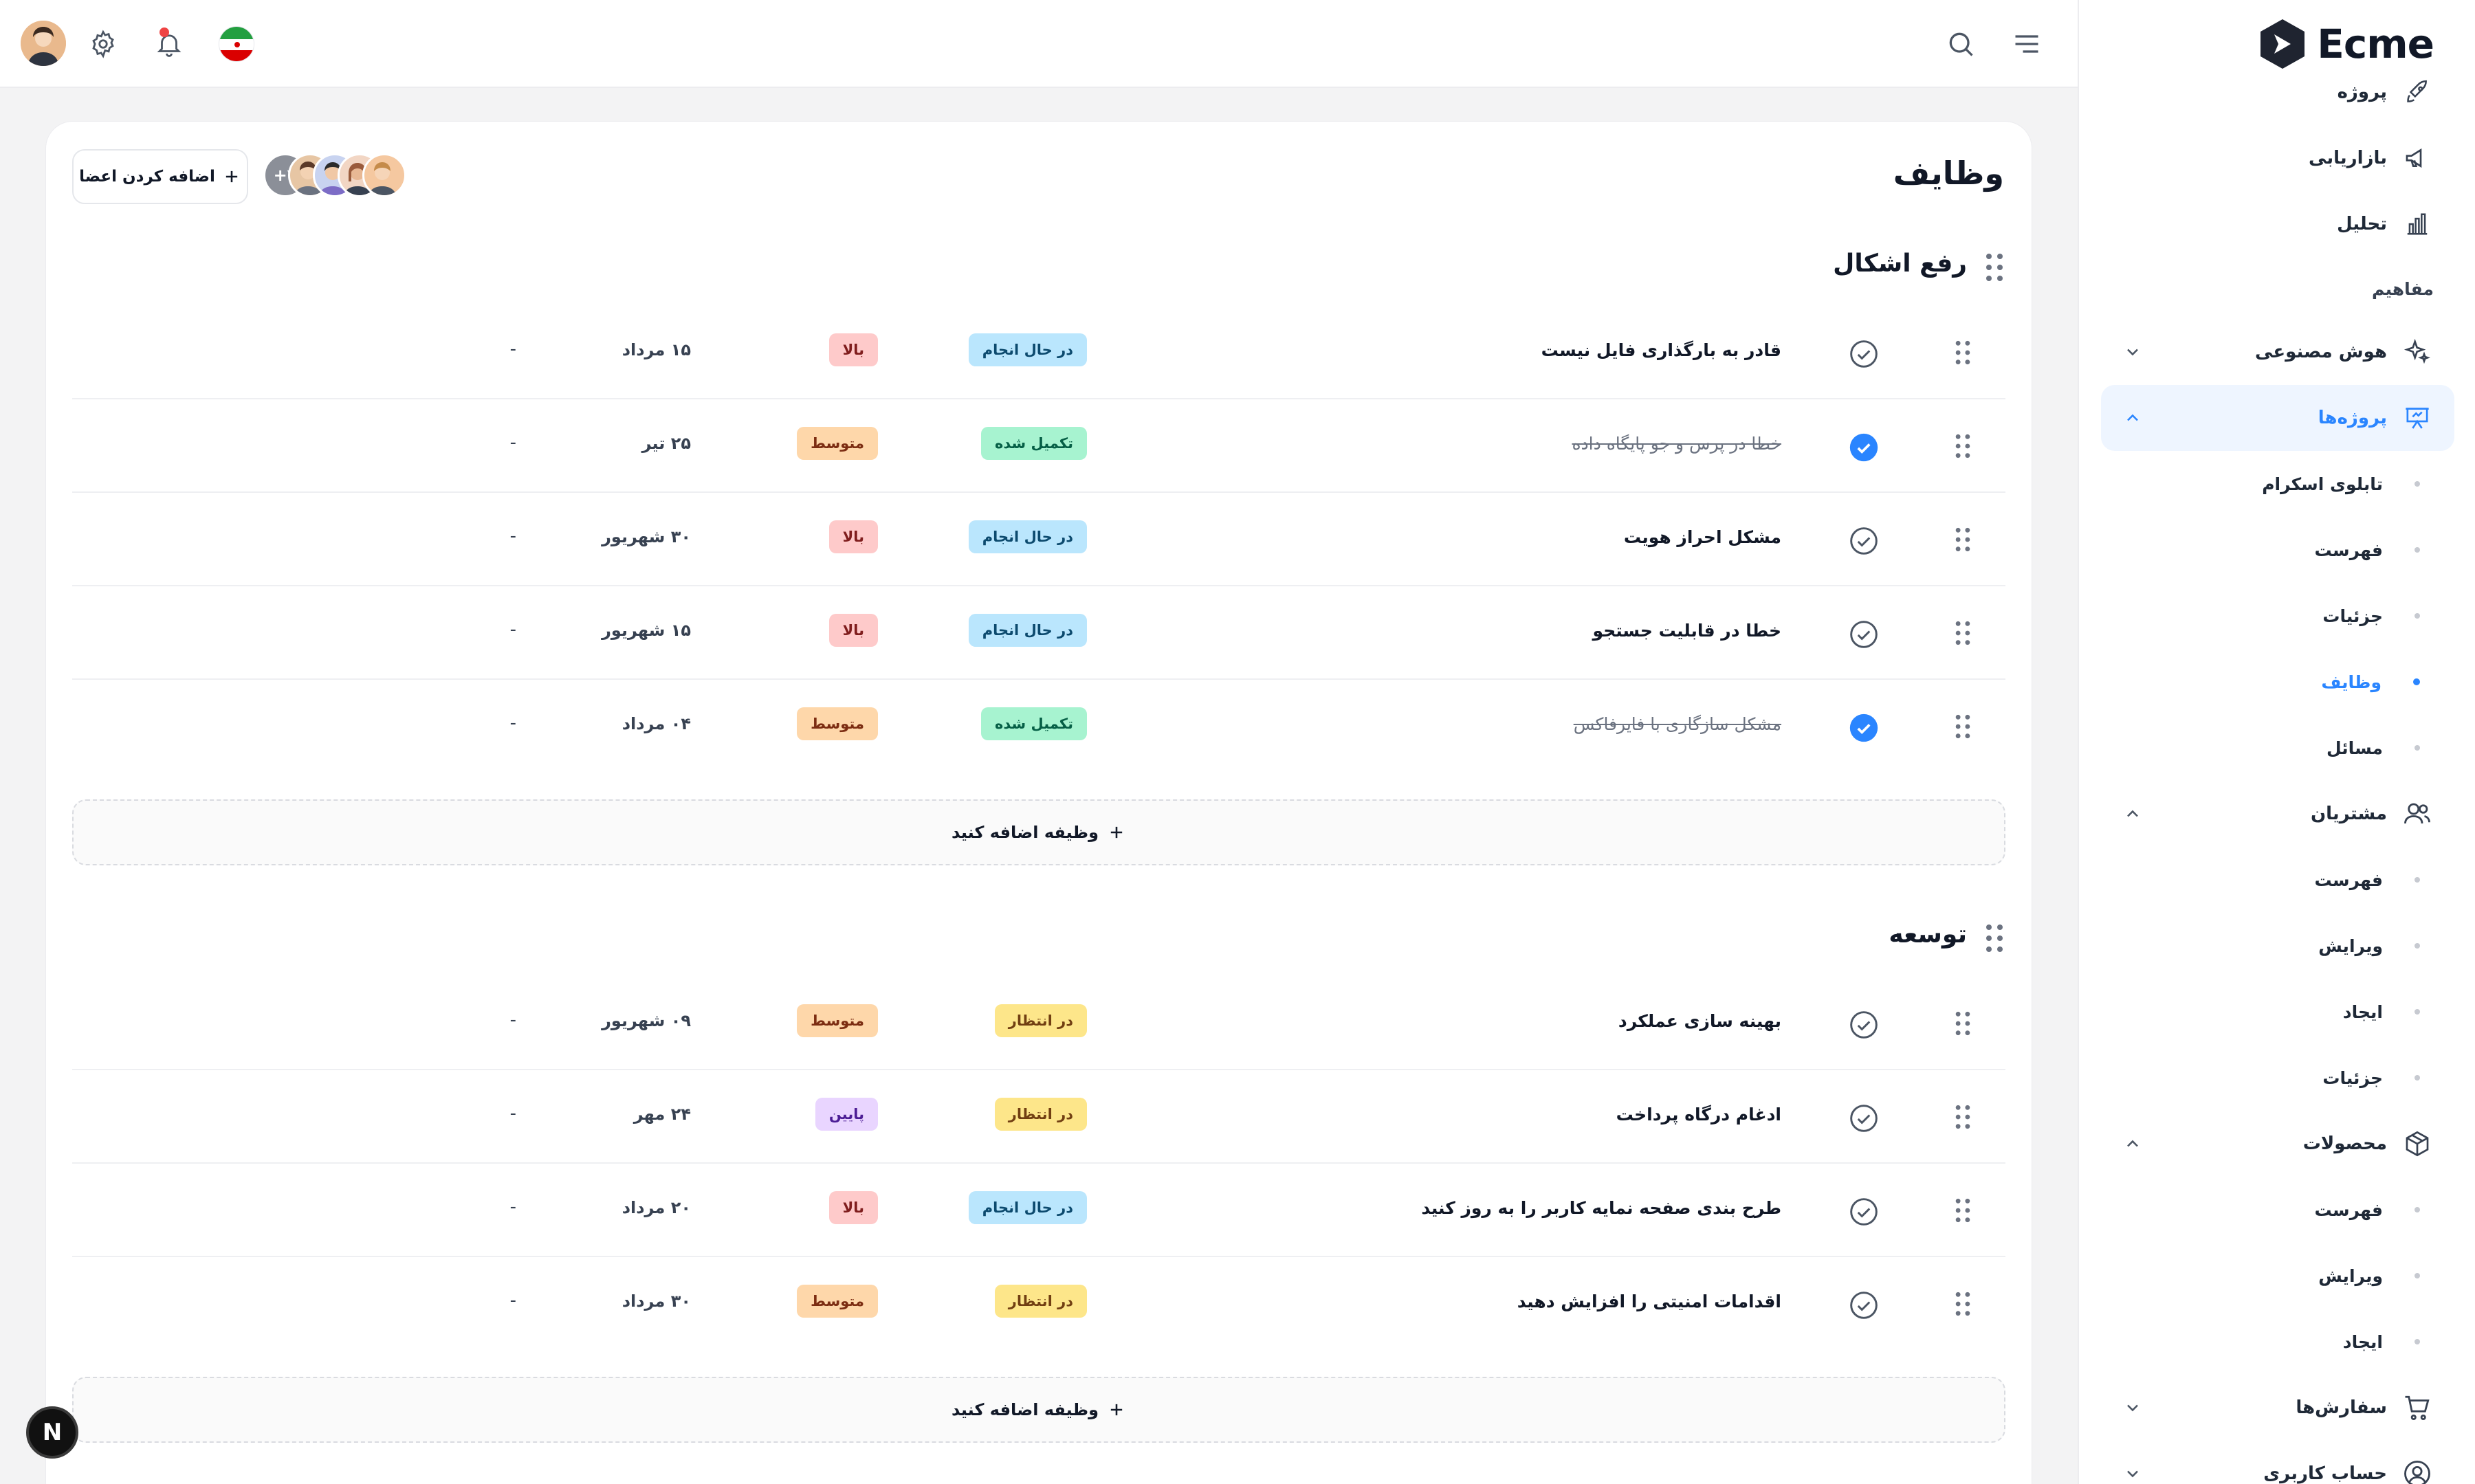  I want to click on sidebar-subitem-tasks: وظایف, so click(2277, 682).